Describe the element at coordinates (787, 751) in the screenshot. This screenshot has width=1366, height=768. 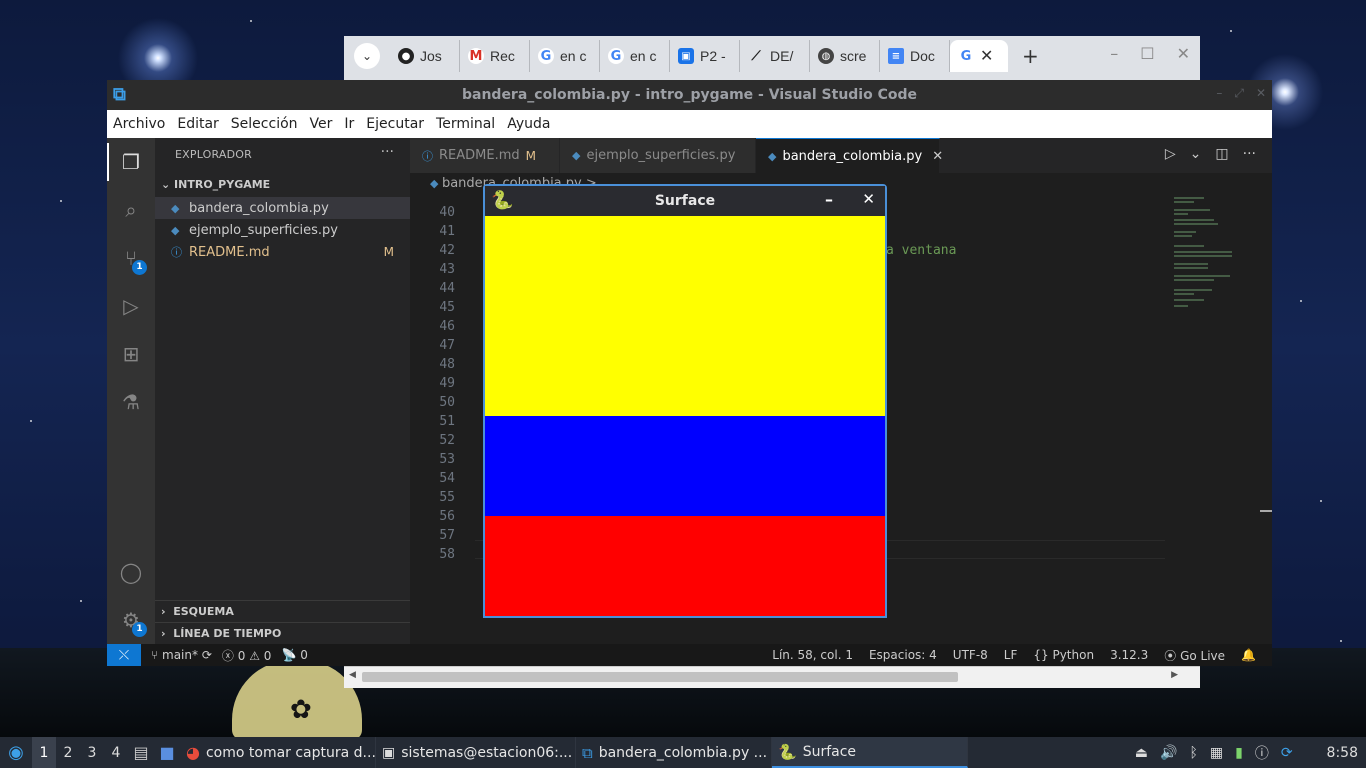
I see `pygame-icon: 🐍` at that location.